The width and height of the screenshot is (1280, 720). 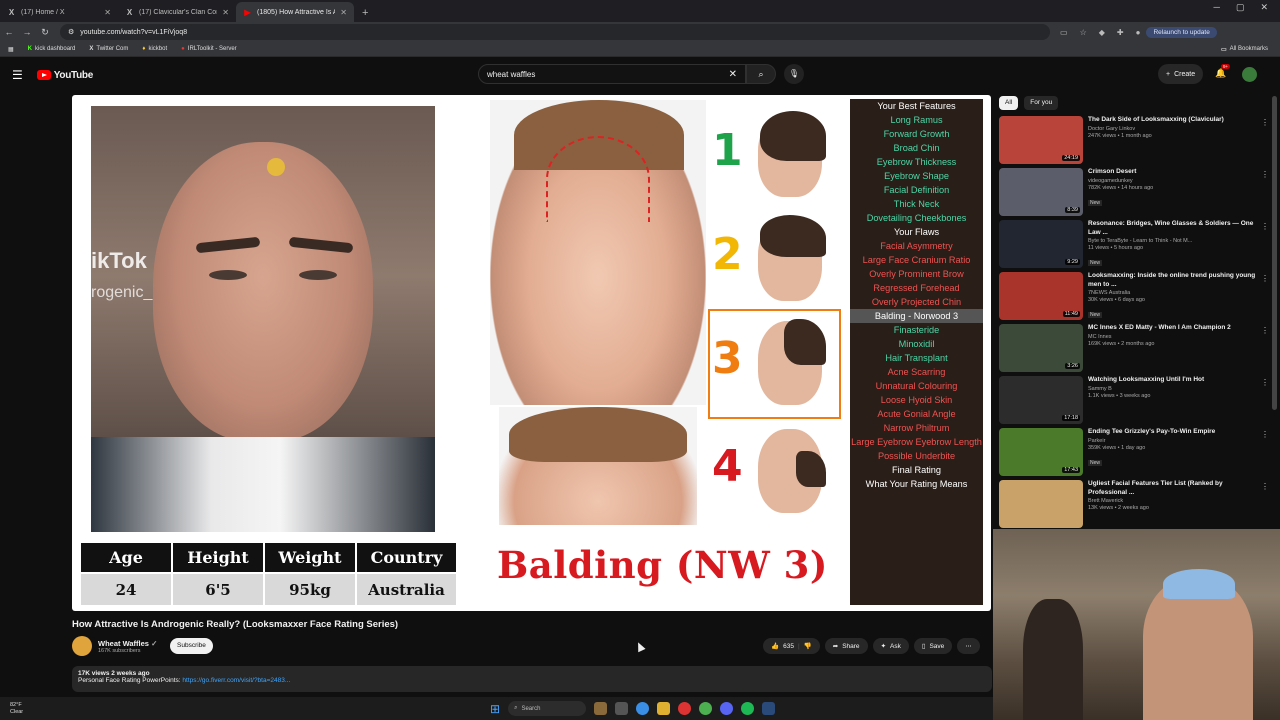 I want to click on bookmark-kickbot: ♦ kickbot, so click(x=154, y=49).